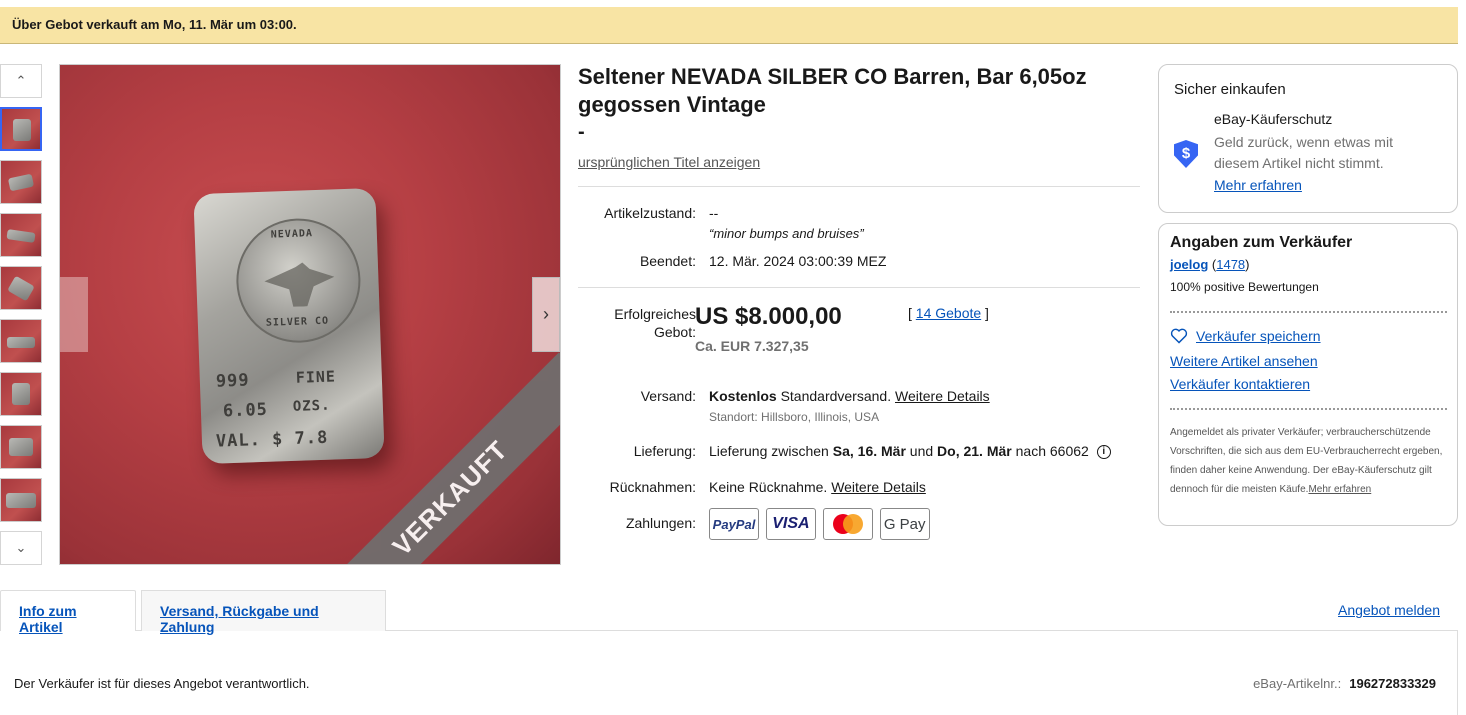  Describe the element at coordinates (1258, 336) in the screenshot. I see `save-seller-link: Verkäufer speichern` at that location.